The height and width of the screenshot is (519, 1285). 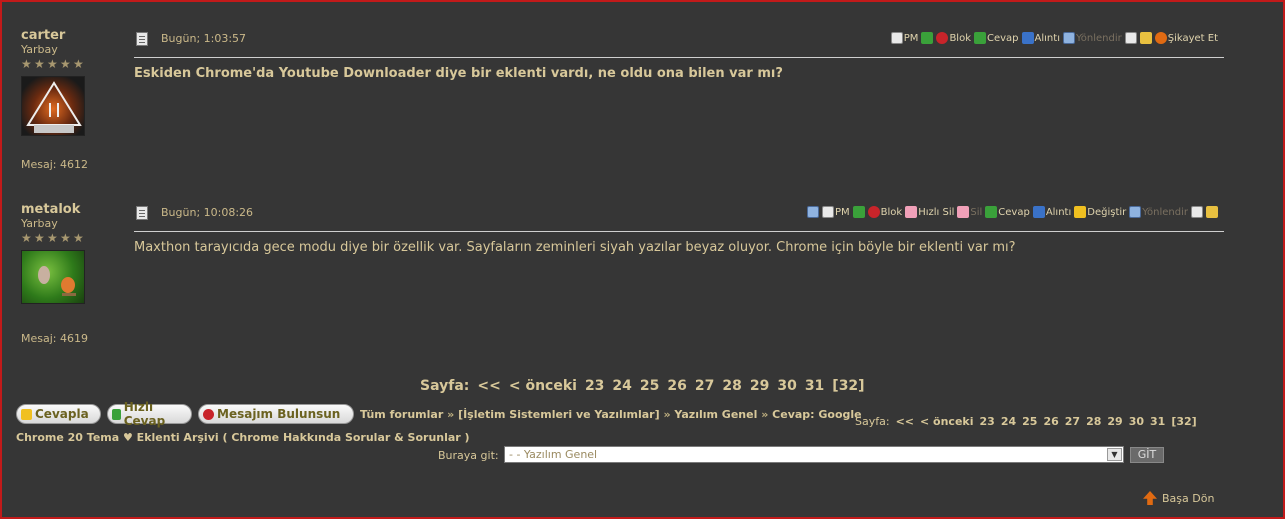 What do you see at coordinates (827, 212) in the screenshot?
I see `pm-icon` at bounding box center [827, 212].